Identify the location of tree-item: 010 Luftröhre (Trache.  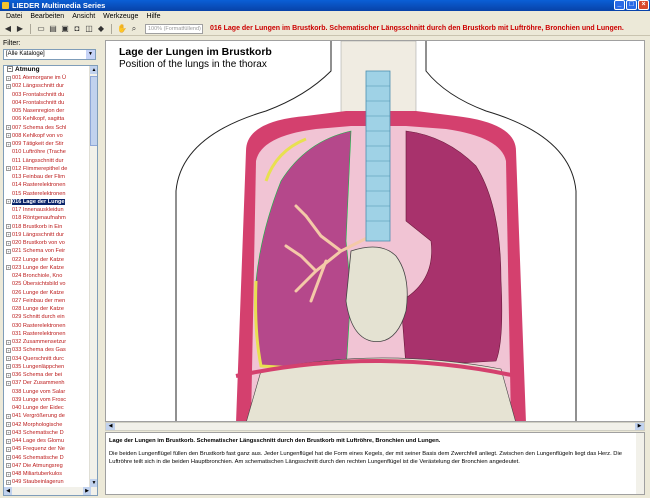
(47, 152).